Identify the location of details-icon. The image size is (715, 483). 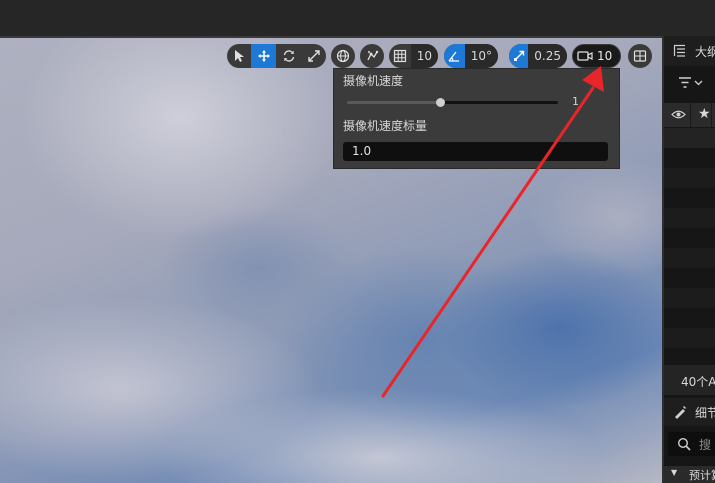
(680, 412).